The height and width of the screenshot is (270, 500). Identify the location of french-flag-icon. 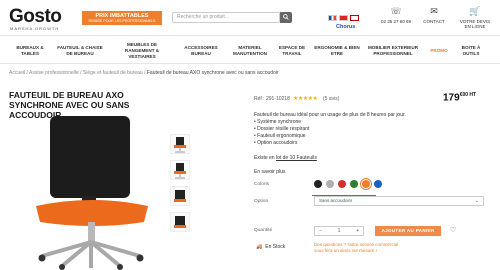
(332, 18).